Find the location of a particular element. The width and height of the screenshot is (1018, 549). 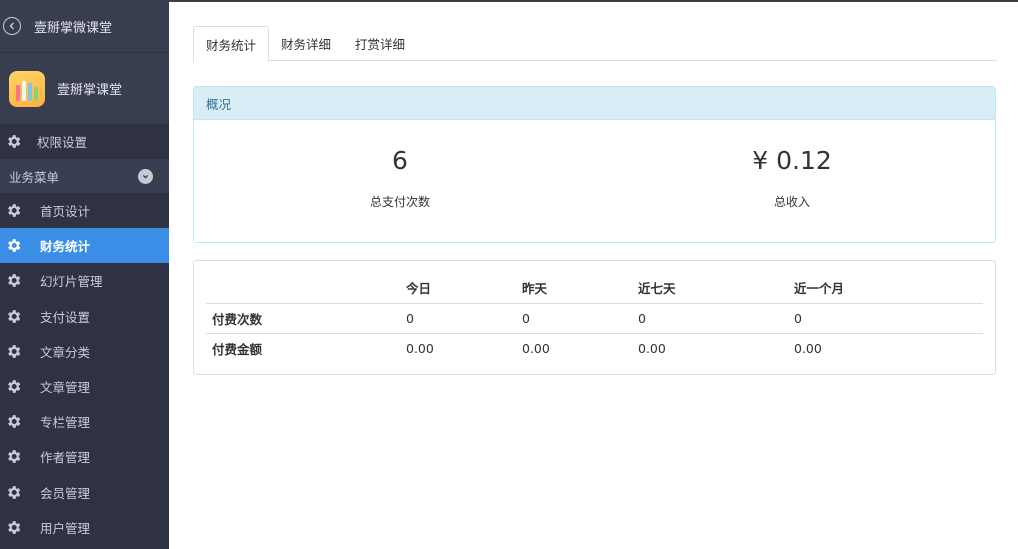

payment-count-label: 总支付次数 is located at coordinates (399, 202).